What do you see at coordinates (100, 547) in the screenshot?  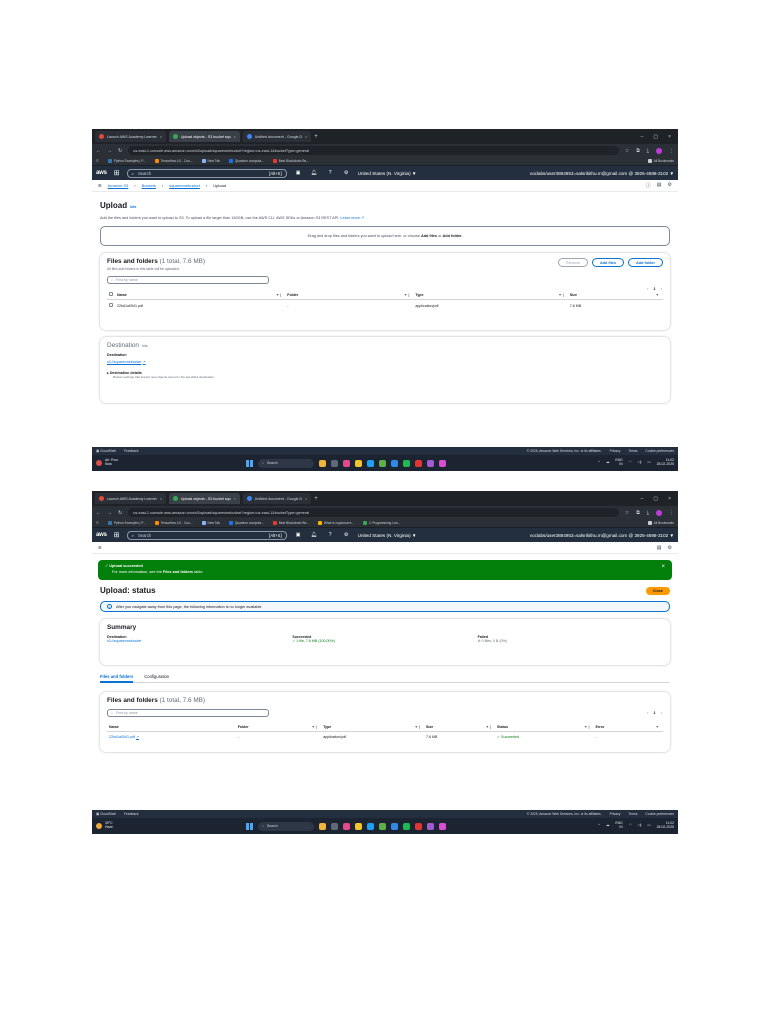 I see `hamburger-icon: ☰` at bounding box center [100, 547].